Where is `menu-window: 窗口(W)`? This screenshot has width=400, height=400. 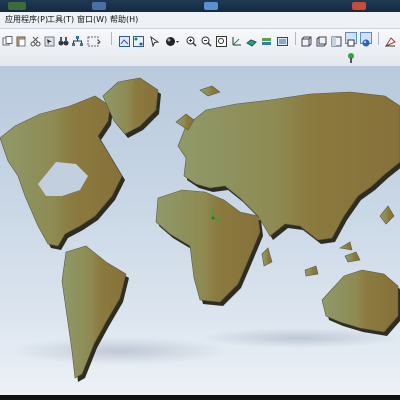 menu-window: 窗口(W) is located at coordinates (92, 20).